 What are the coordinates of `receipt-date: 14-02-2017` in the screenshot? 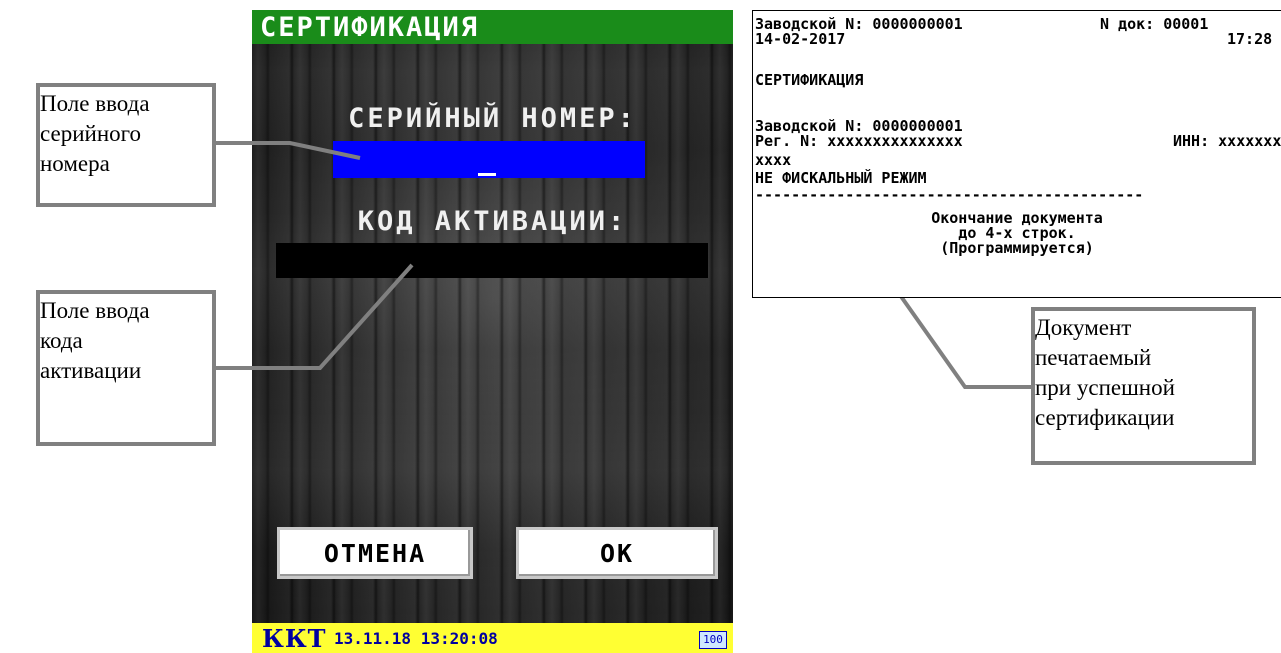 It's located at (800, 39).